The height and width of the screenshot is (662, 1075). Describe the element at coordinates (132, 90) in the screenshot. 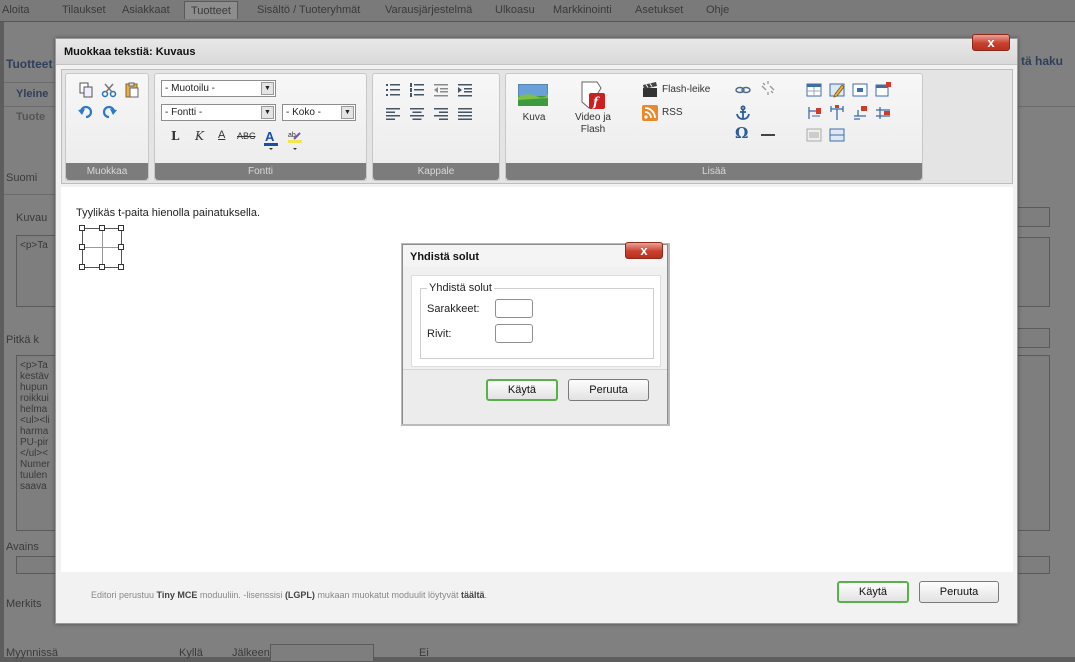

I see `paste-icon` at that location.